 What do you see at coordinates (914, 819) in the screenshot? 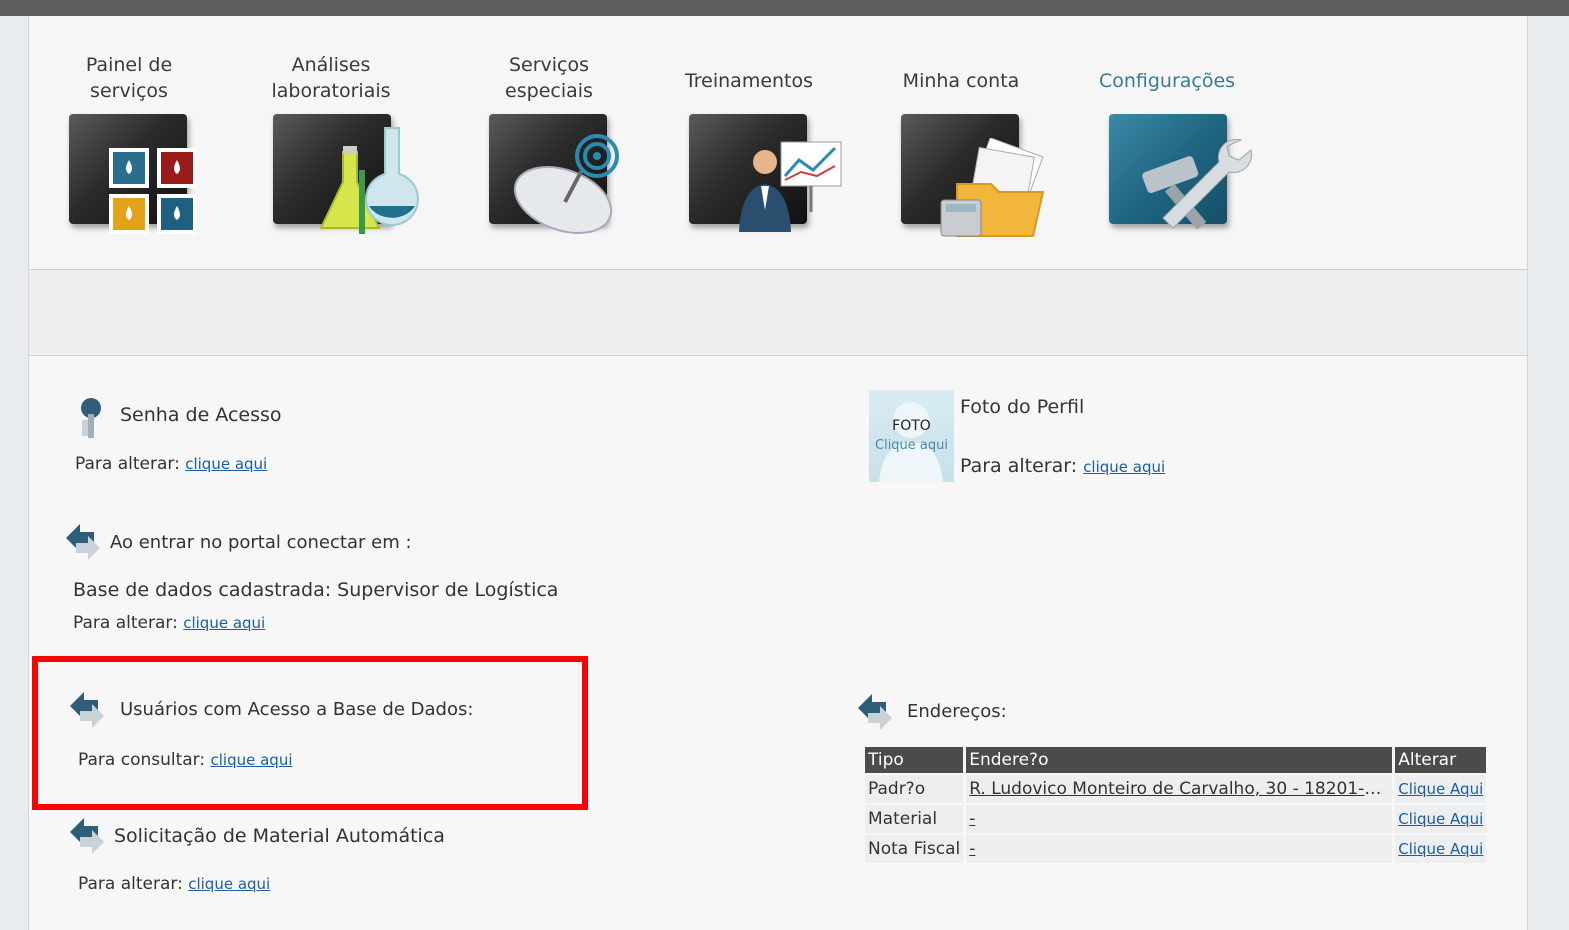
I see `cell-tipo: Material` at bounding box center [914, 819].